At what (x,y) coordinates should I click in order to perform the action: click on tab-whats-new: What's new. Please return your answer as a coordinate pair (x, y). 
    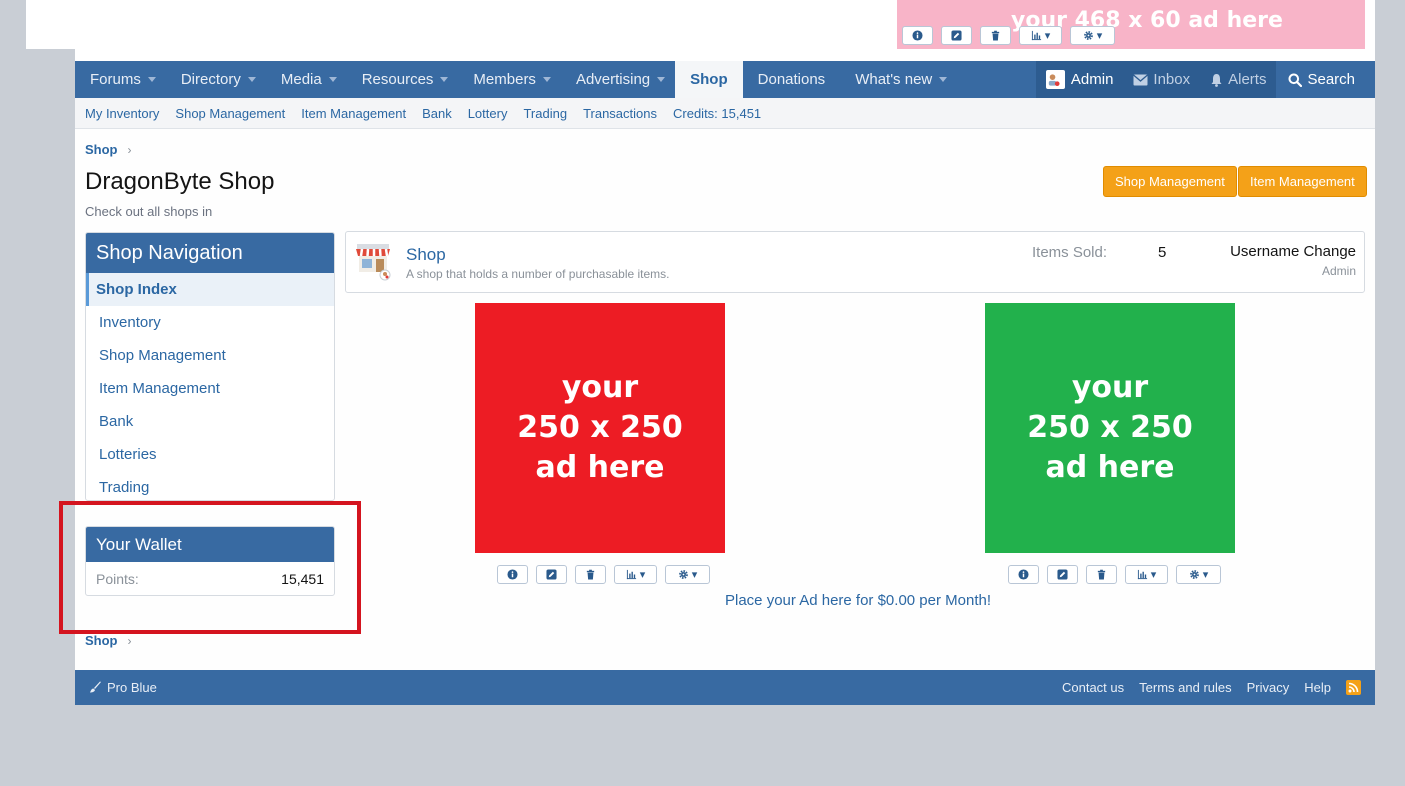
    Looking at the image, I should click on (898, 79).